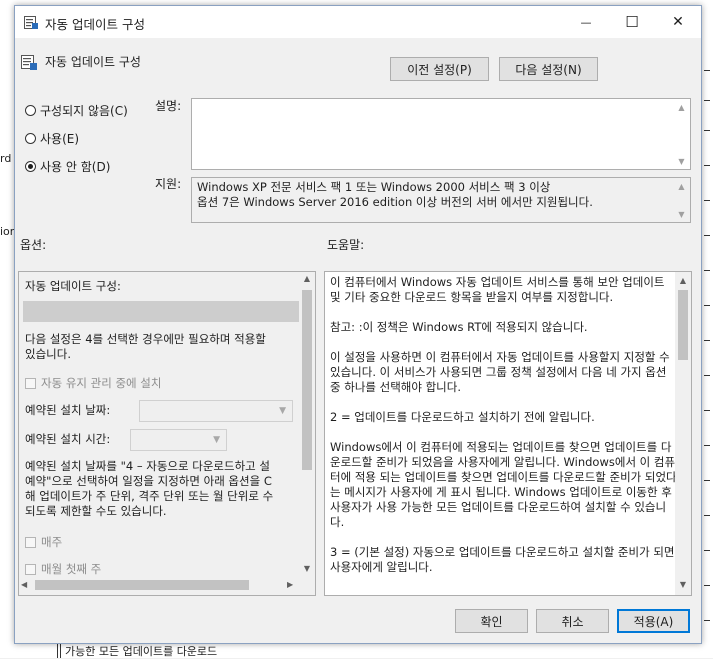  Describe the element at coordinates (60, 139) in the screenshot. I see `radio-enabled-label: 사용(E)` at that location.